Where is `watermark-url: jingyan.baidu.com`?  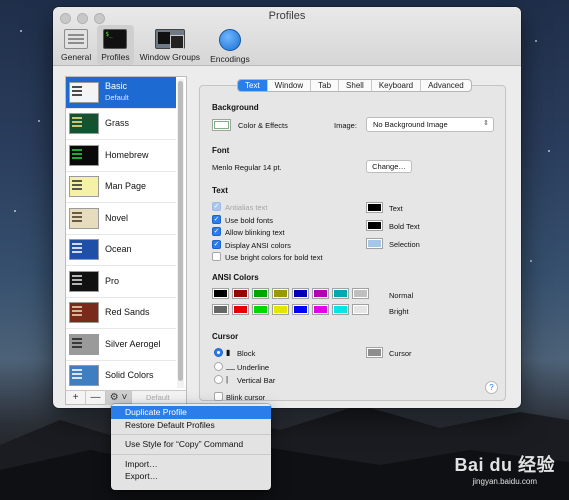 watermark-url: jingyan.baidu.com is located at coordinates (504, 481).